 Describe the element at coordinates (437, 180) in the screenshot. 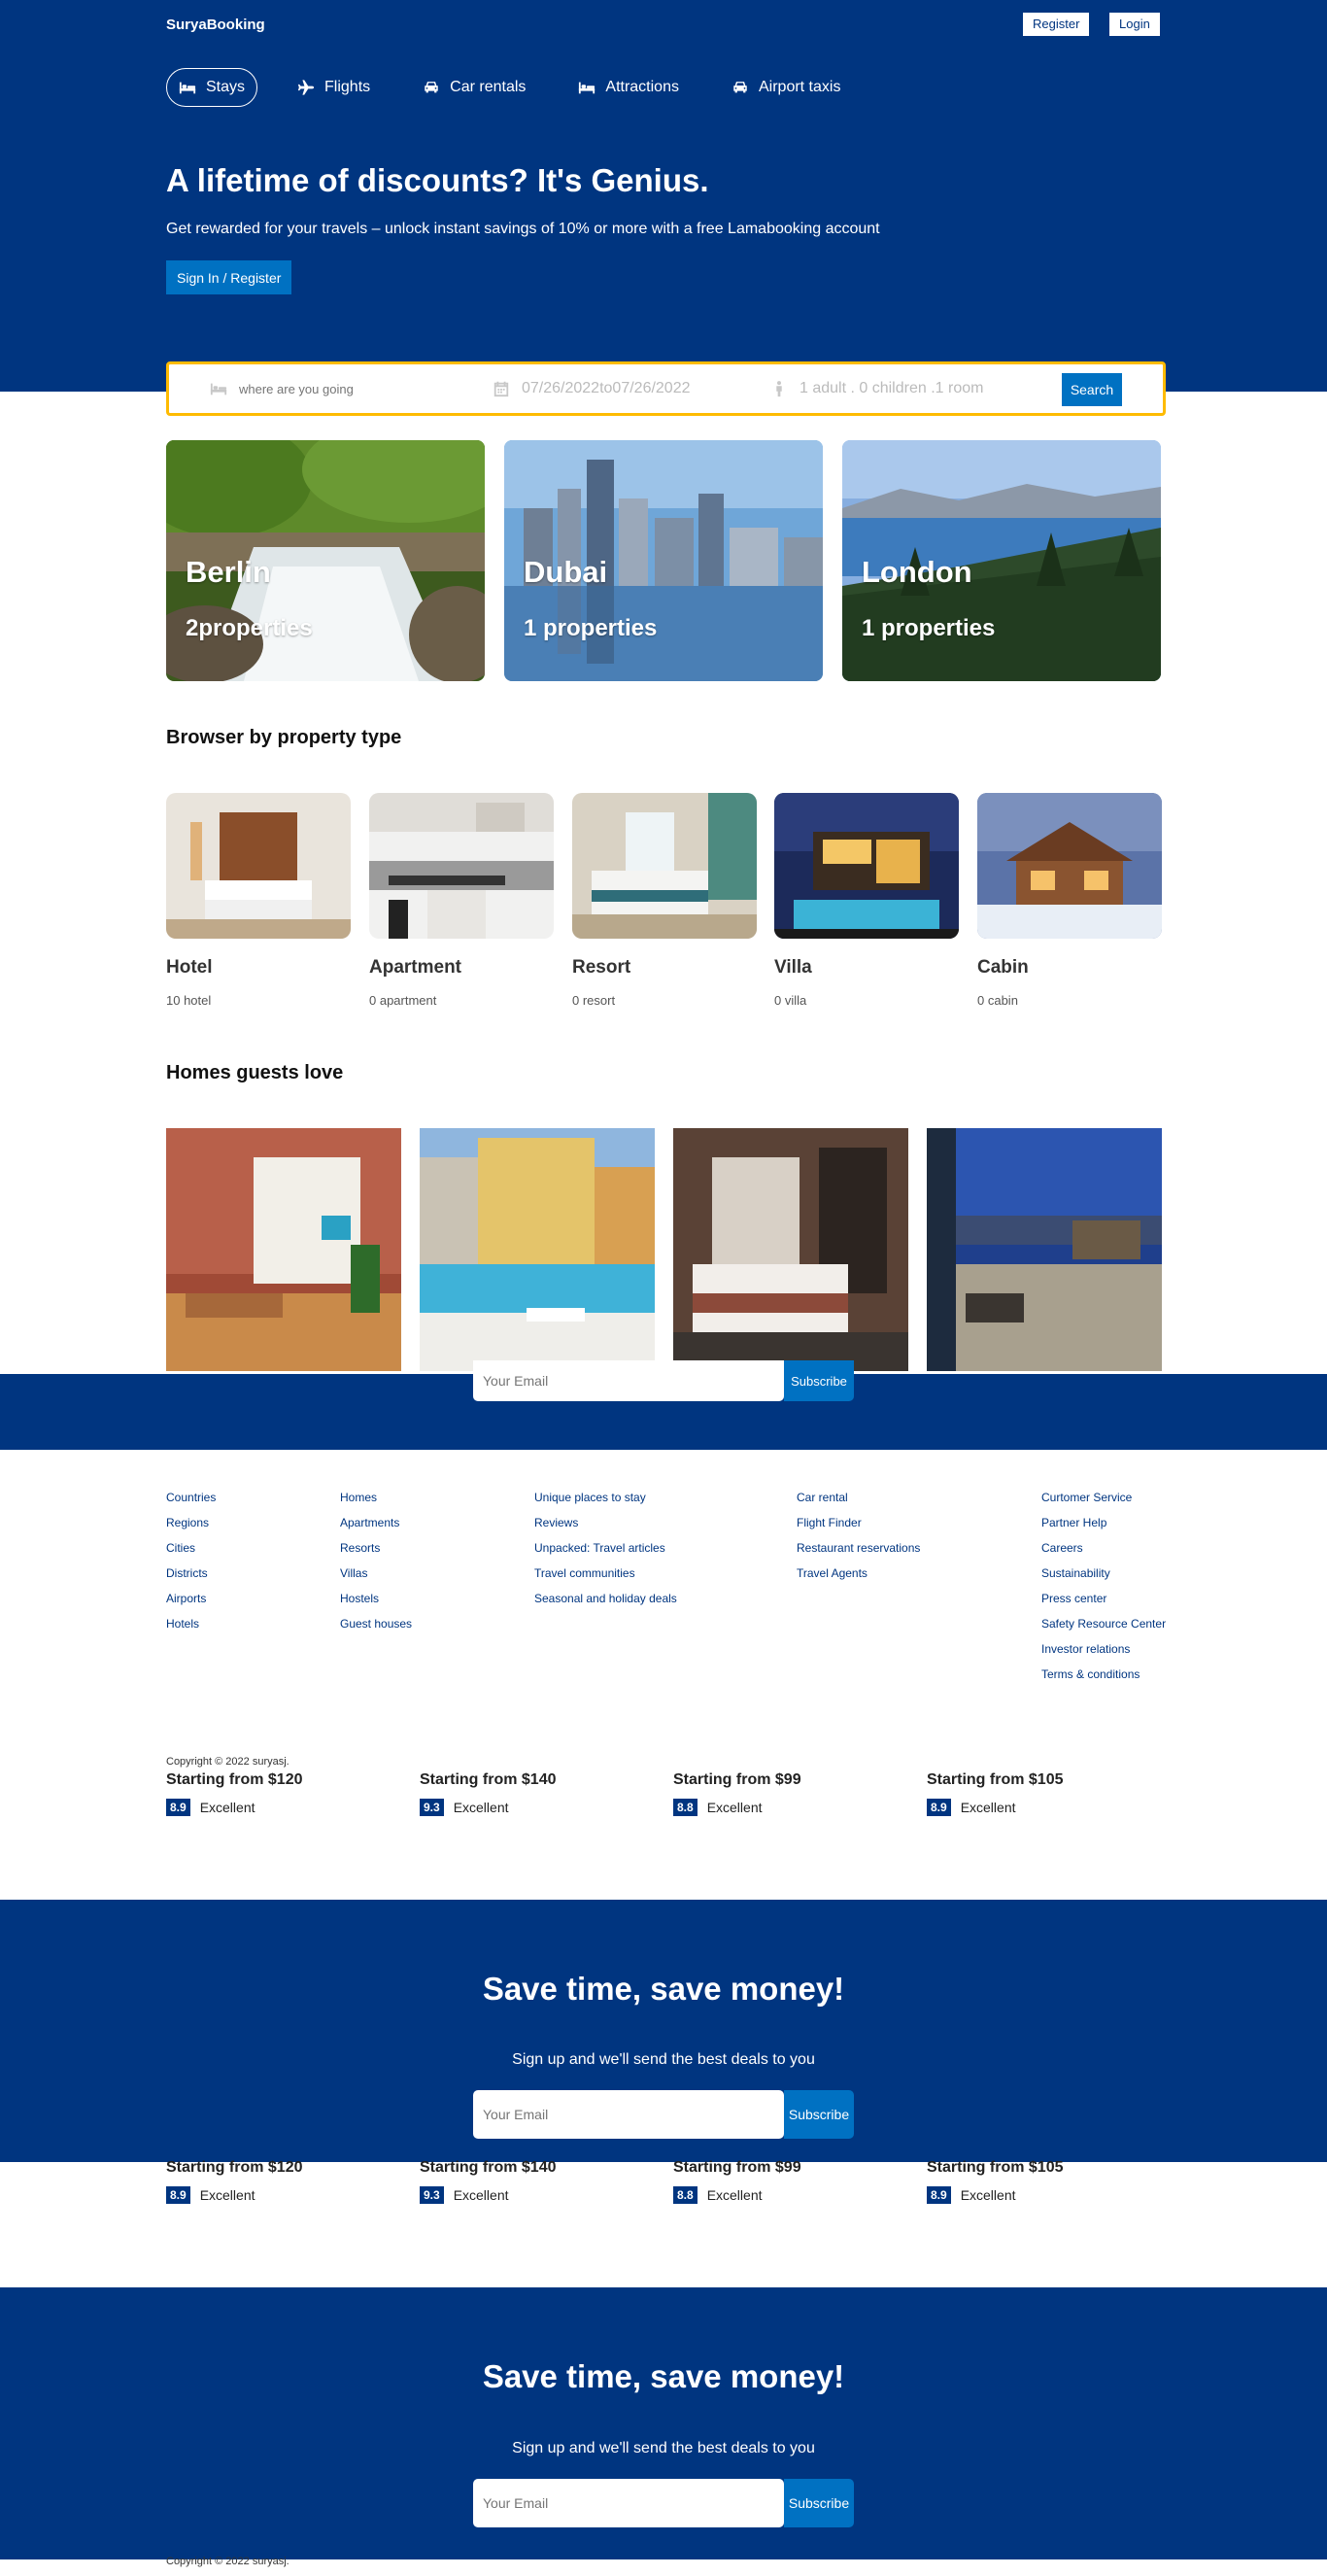

I see `hero-title: A lifetime of discounts? It's Genius.` at that location.